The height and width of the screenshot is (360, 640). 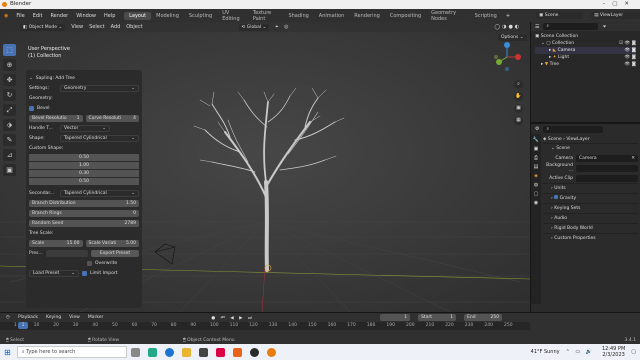 I want to click on outliner-item-camera: ▸ ◣ Camera 👁 ◙, so click(x=585, y=50).